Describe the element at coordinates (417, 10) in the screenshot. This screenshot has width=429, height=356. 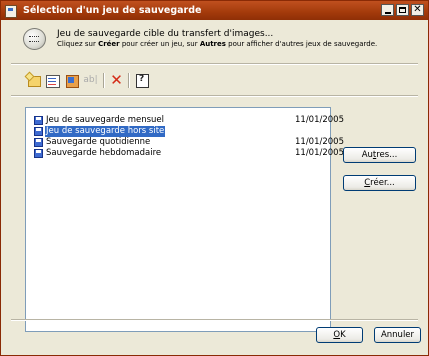
I see `close-button: ✕` at that location.